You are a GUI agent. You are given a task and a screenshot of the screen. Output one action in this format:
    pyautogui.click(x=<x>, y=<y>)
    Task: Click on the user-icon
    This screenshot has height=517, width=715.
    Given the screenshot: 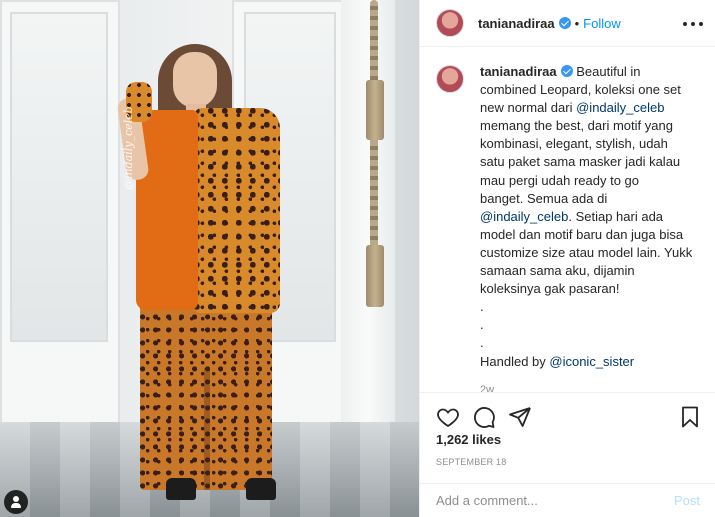 What is the action you would take?
    pyautogui.click(x=16, y=499)
    